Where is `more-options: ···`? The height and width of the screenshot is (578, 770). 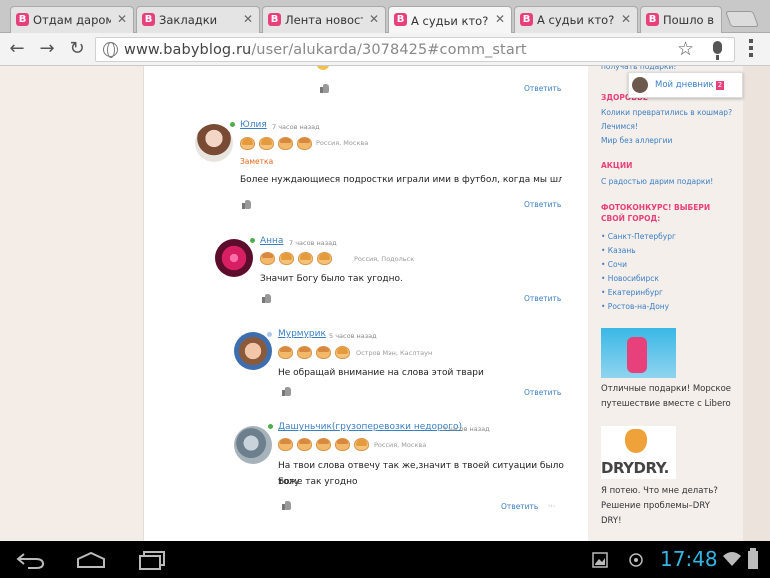
more-options: ··· is located at coordinates (551, 506).